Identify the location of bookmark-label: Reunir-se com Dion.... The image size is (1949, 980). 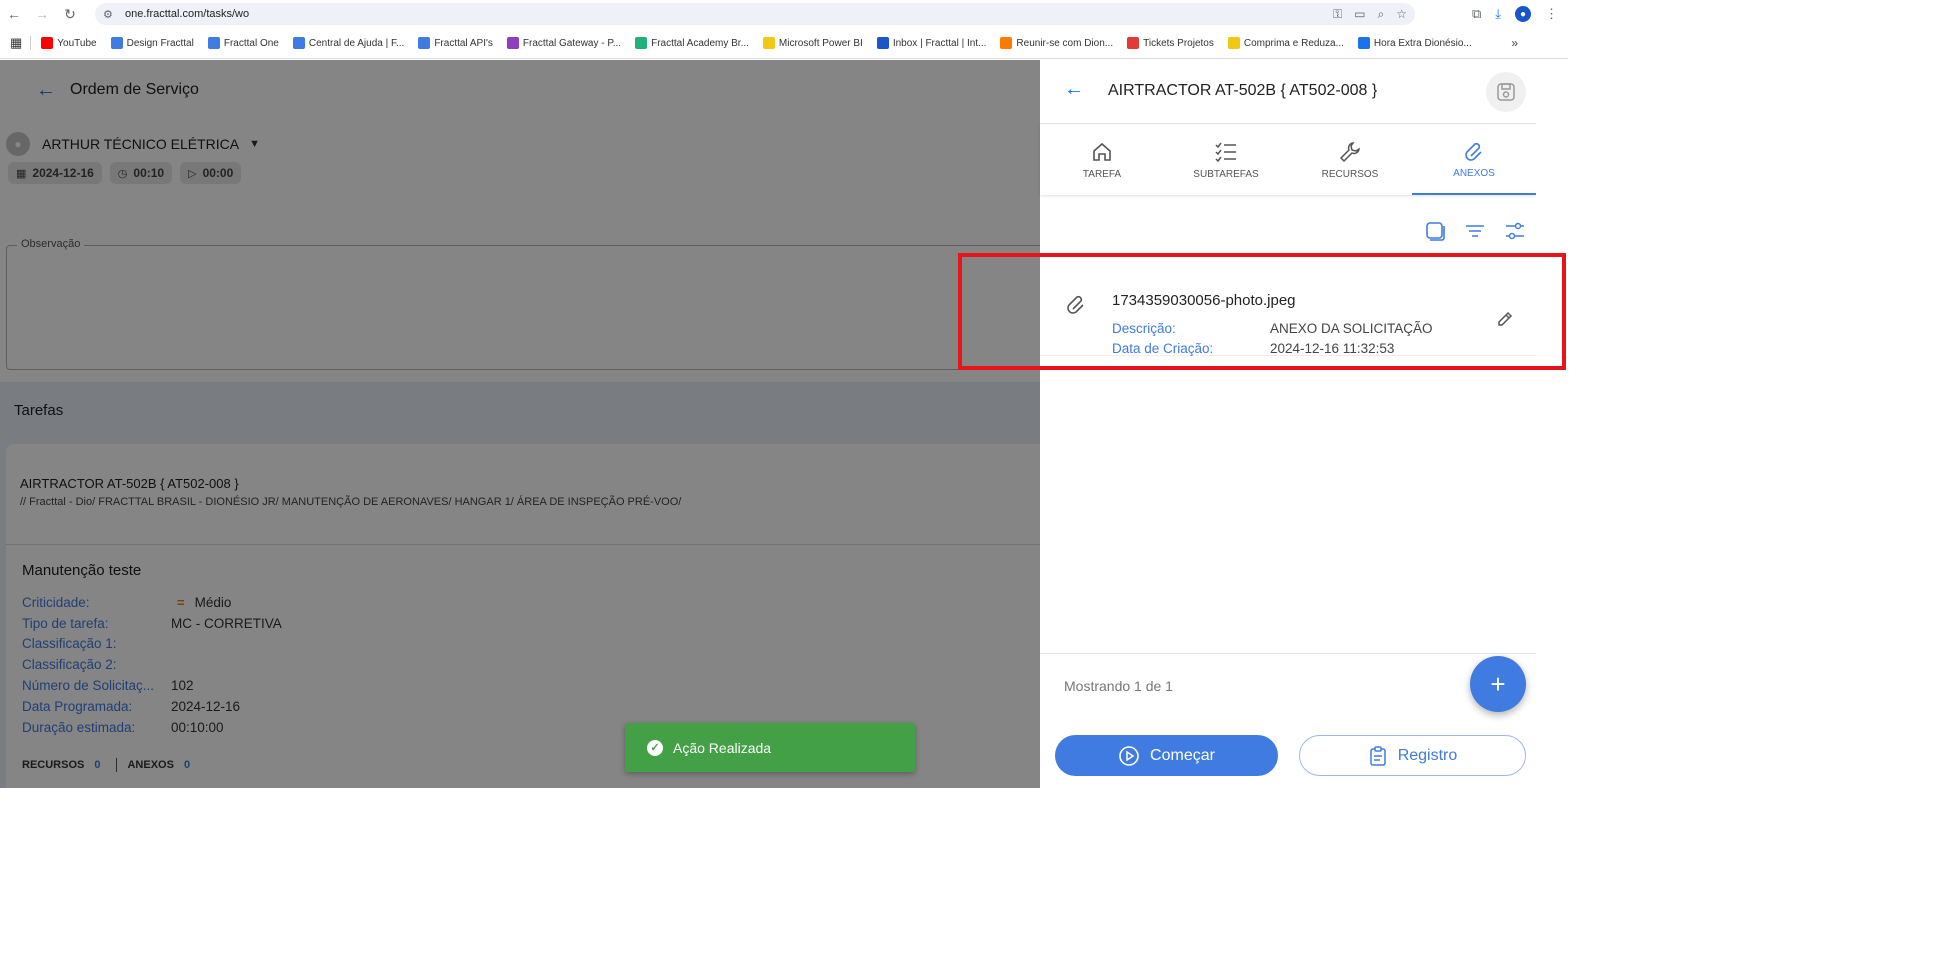
(1065, 43).